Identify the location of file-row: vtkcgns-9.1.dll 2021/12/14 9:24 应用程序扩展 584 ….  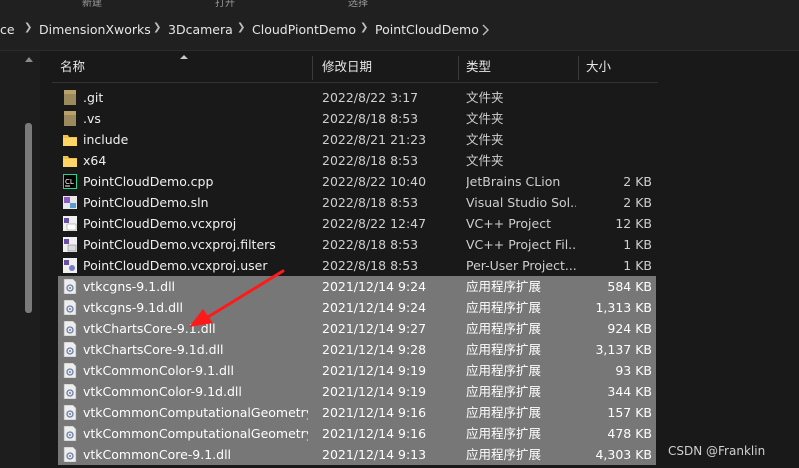
(357, 286).